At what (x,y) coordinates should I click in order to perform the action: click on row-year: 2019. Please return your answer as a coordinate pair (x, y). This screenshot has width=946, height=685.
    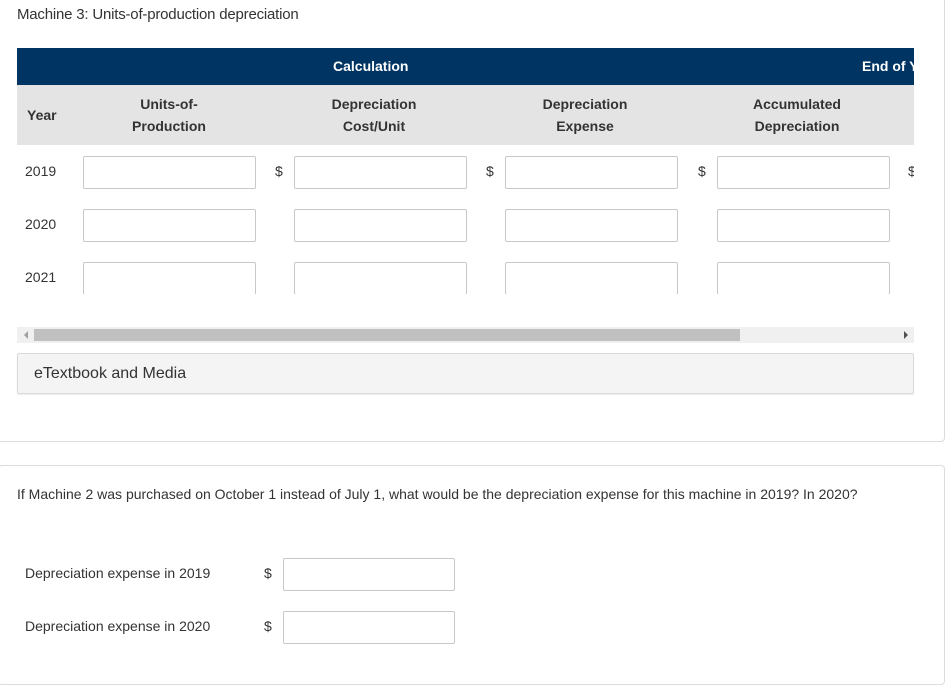
    Looking at the image, I should click on (41, 171).